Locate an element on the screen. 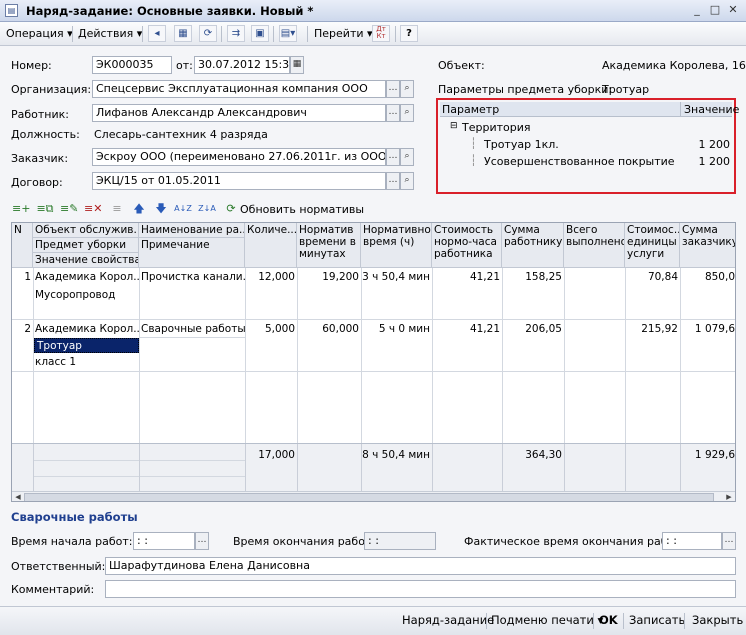 The width and height of the screenshot is (746, 635). end-edit-icon: ≡ is located at coordinates (117, 209).